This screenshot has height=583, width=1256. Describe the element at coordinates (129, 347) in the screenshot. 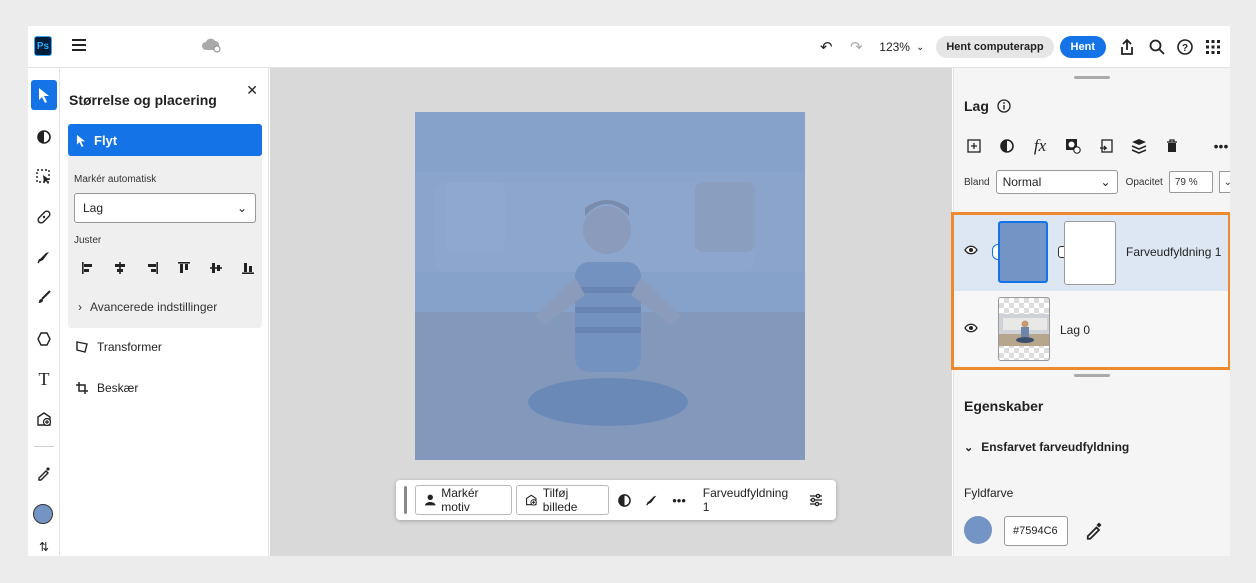

I see `transform-label: Transformer` at that location.